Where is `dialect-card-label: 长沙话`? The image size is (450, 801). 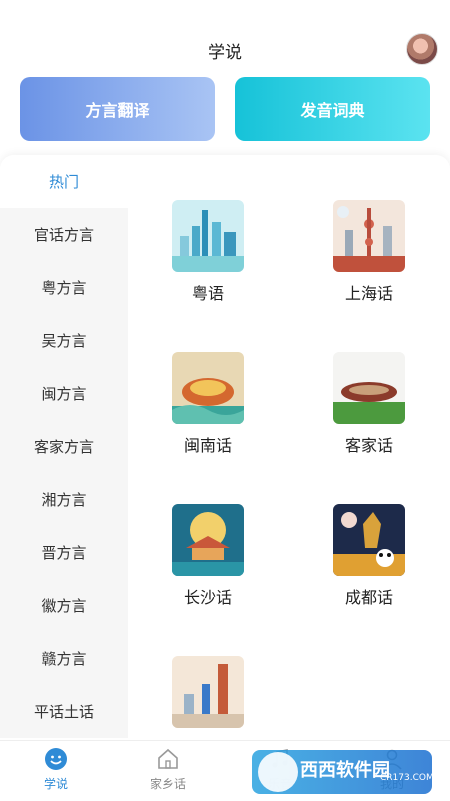 dialect-card-label: 长沙话 is located at coordinates (207, 597).